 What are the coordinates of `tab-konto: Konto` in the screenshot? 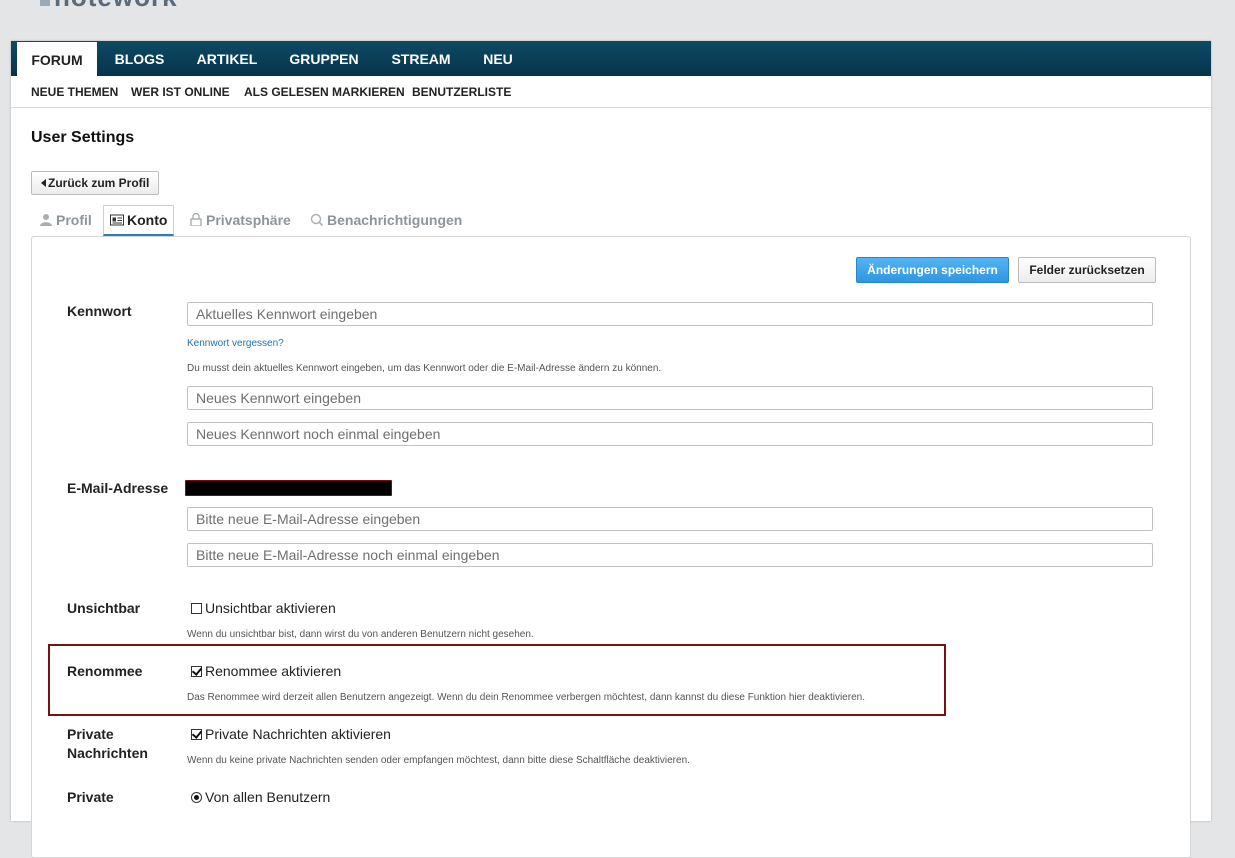 It's located at (139, 220).